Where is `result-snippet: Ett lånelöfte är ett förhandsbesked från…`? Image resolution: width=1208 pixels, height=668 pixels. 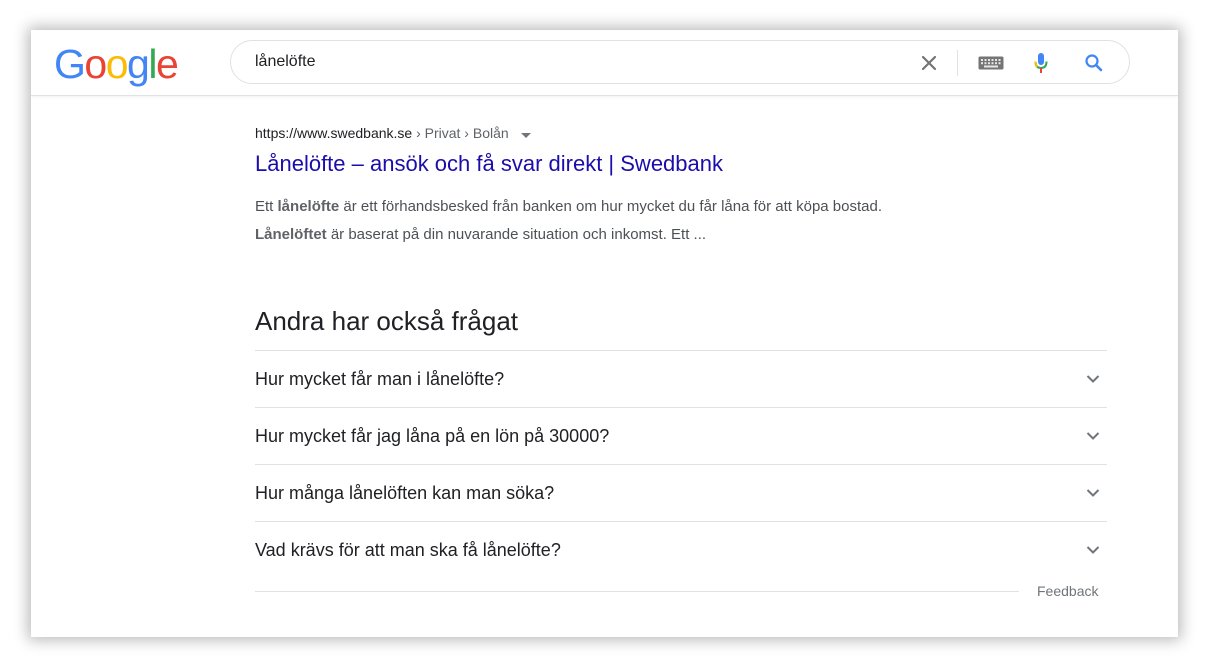 result-snippet: Ett lånelöfte är ett förhandsbesked från… is located at coordinates (655, 221).